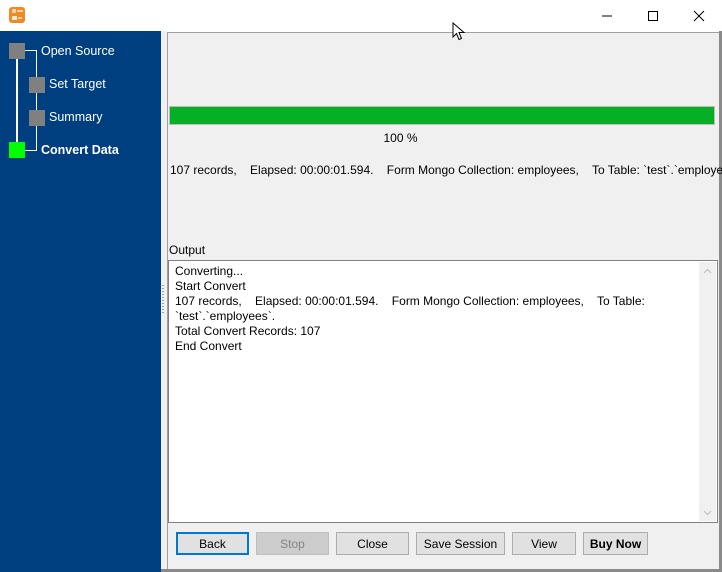 This screenshot has width=722, height=572. I want to click on maximize-icon, so click(653, 15).